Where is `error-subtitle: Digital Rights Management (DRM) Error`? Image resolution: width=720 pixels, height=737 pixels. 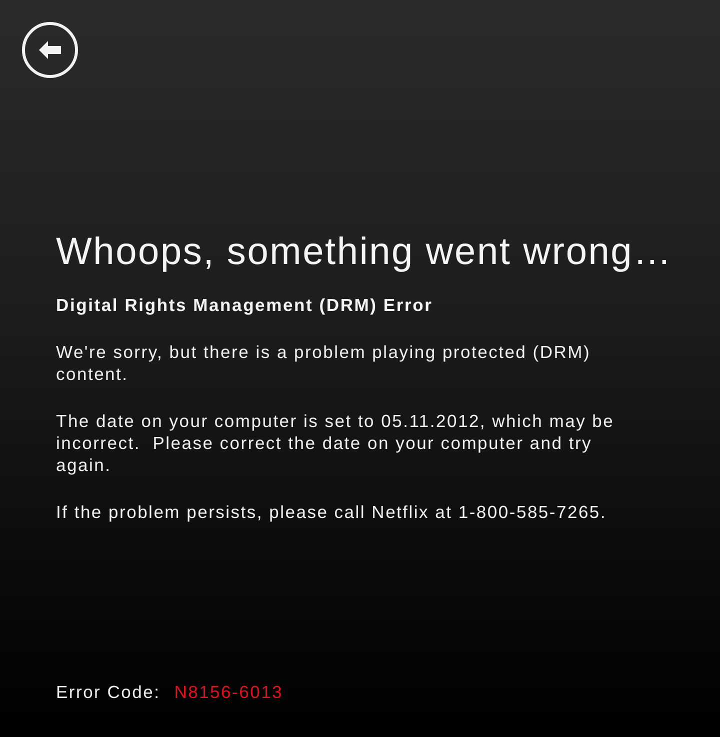
error-subtitle: Digital Rights Management (DRM) Error is located at coordinates (244, 305).